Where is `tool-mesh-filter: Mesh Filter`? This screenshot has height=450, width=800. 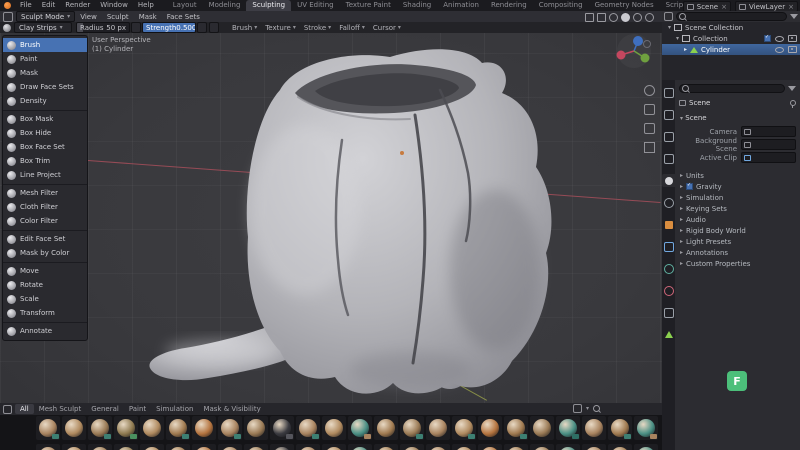 tool-mesh-filter: Mesh Filter is located at coordinates (45, 192).